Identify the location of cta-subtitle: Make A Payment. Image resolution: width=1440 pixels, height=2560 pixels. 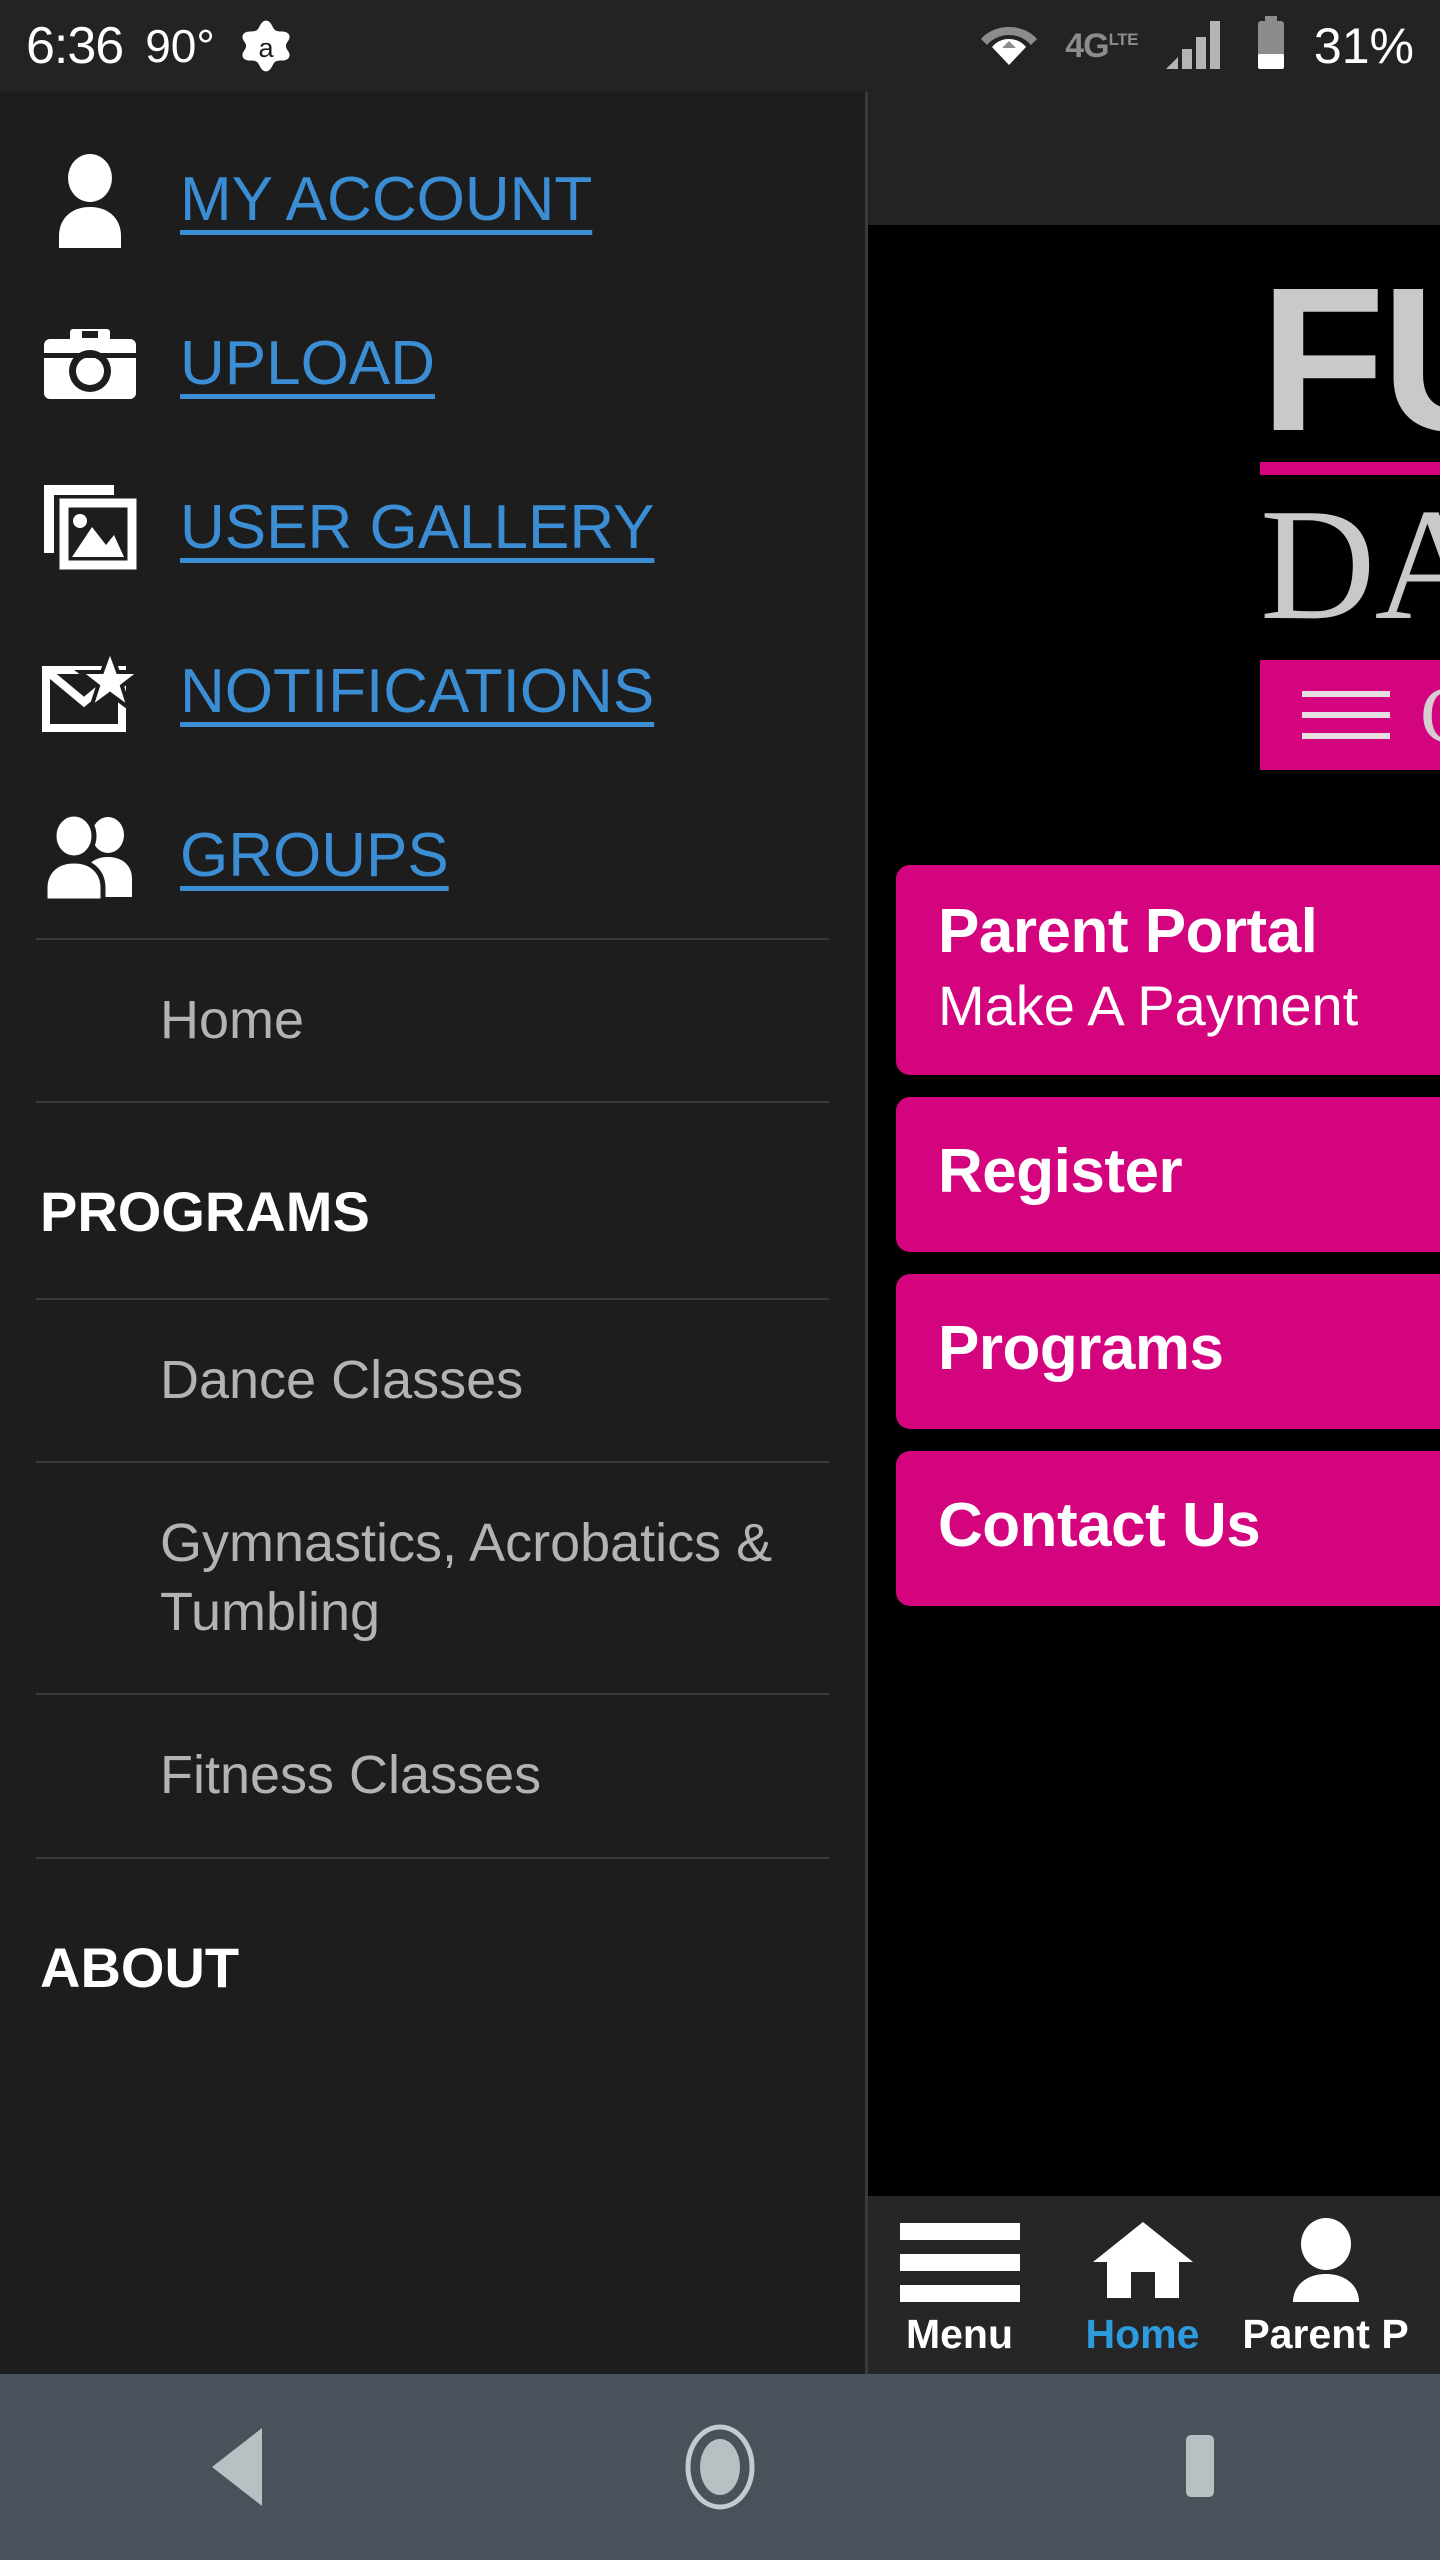
(1148, 1005).